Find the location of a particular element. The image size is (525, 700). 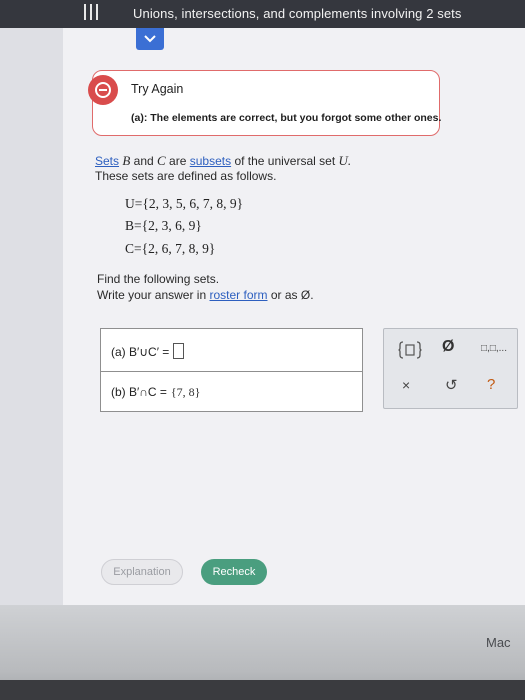

write-prefix: Write your answer in is located at coordinates (152, 295).